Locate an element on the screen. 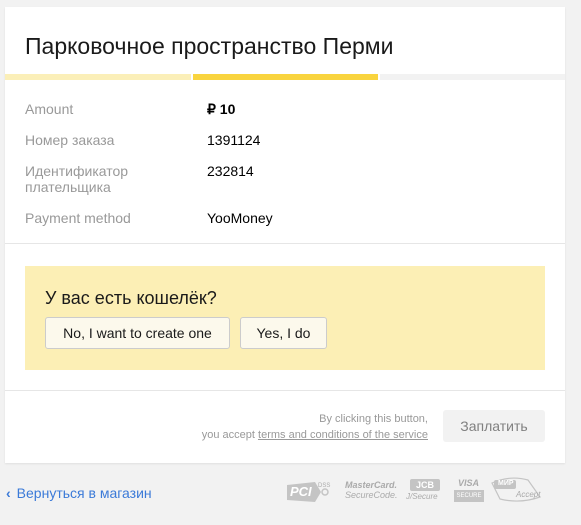 The width and height of the screenshot is (581, 525). progress-step-active is located at coordinates (285, 77).